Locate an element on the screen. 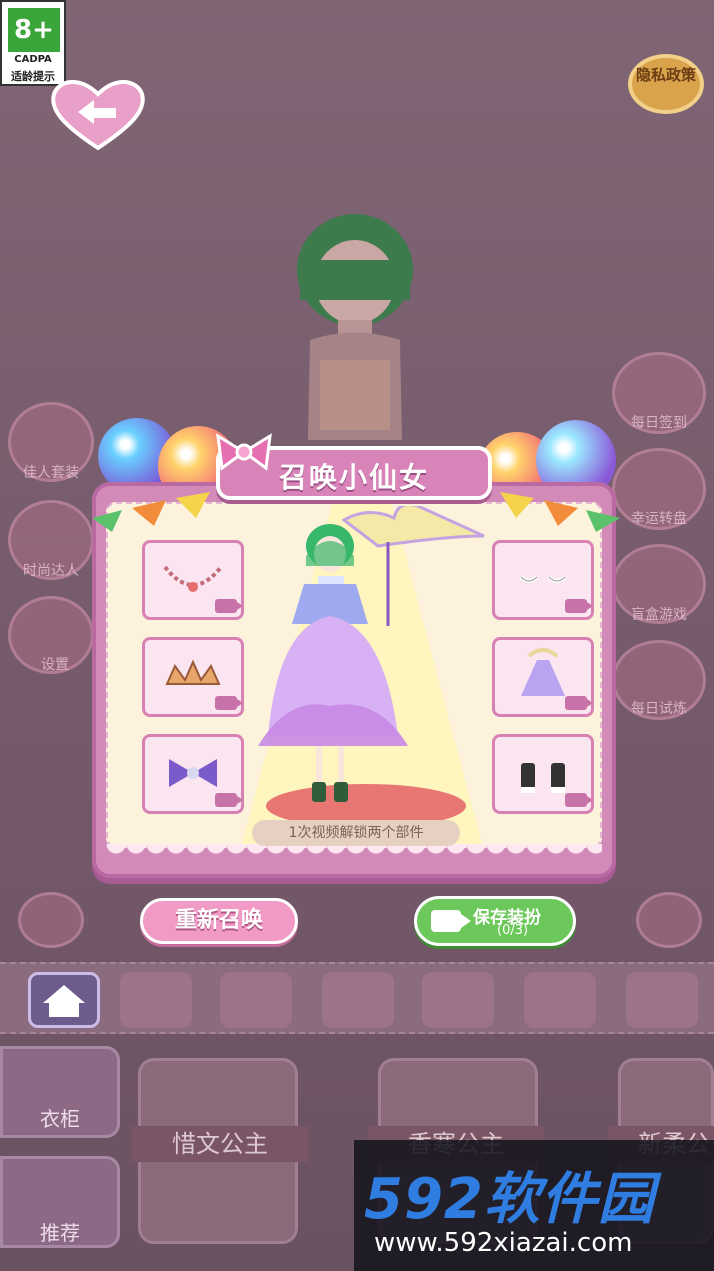 This screenshot has width=714, height=1271. privacy-policy-button: 隐私政策 is located at coordinates (666, 84).